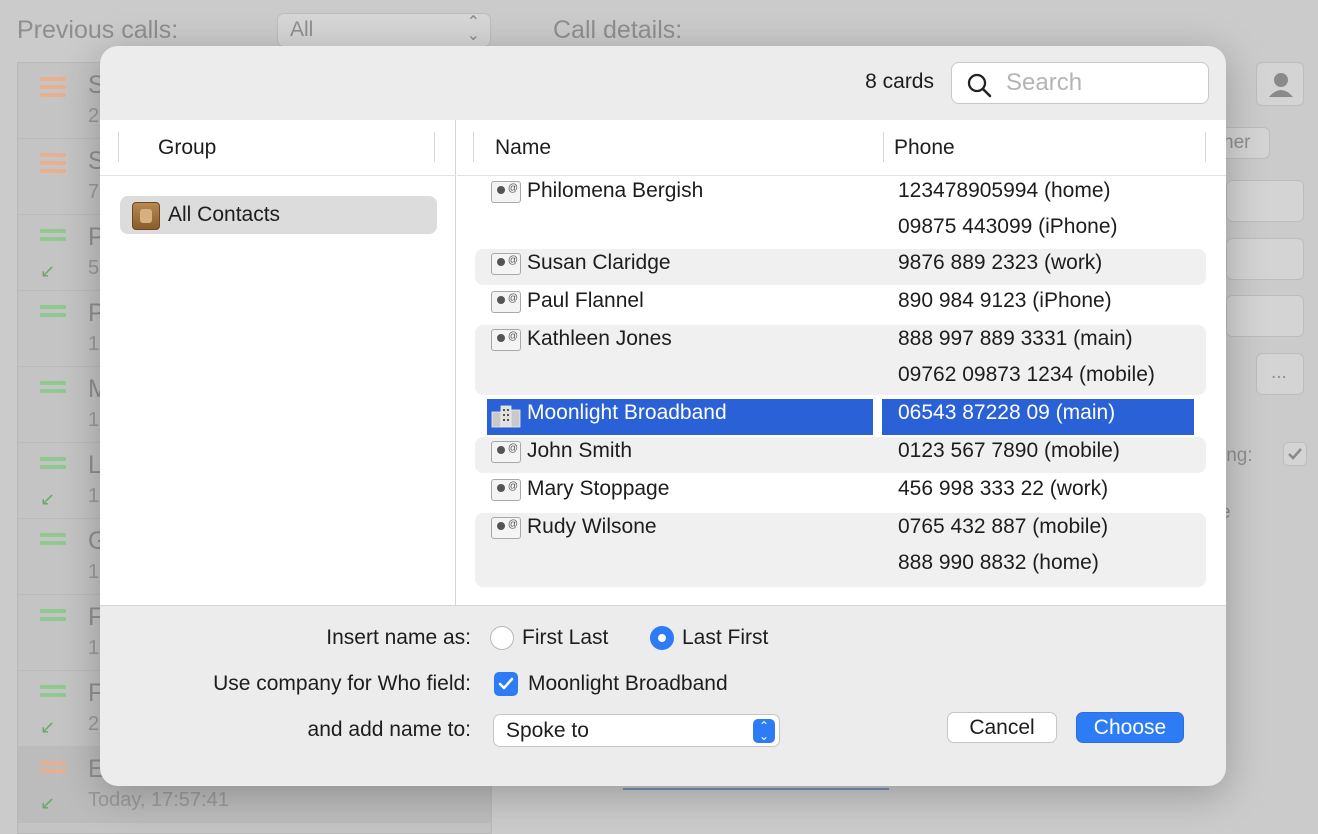  What do you see at coordinates (94, 192) in the screenshot?
I see `call-time: 7` at bounding box center [94, 192].